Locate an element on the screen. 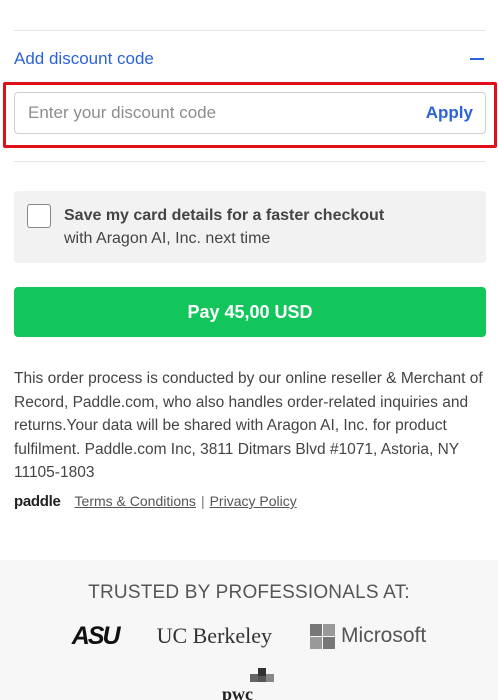 Image resolution: width=498 pixels, height=700 pixels. save-card-subtitle: with Aragon AI, Inc. next time is located at coordinates (167, 238).